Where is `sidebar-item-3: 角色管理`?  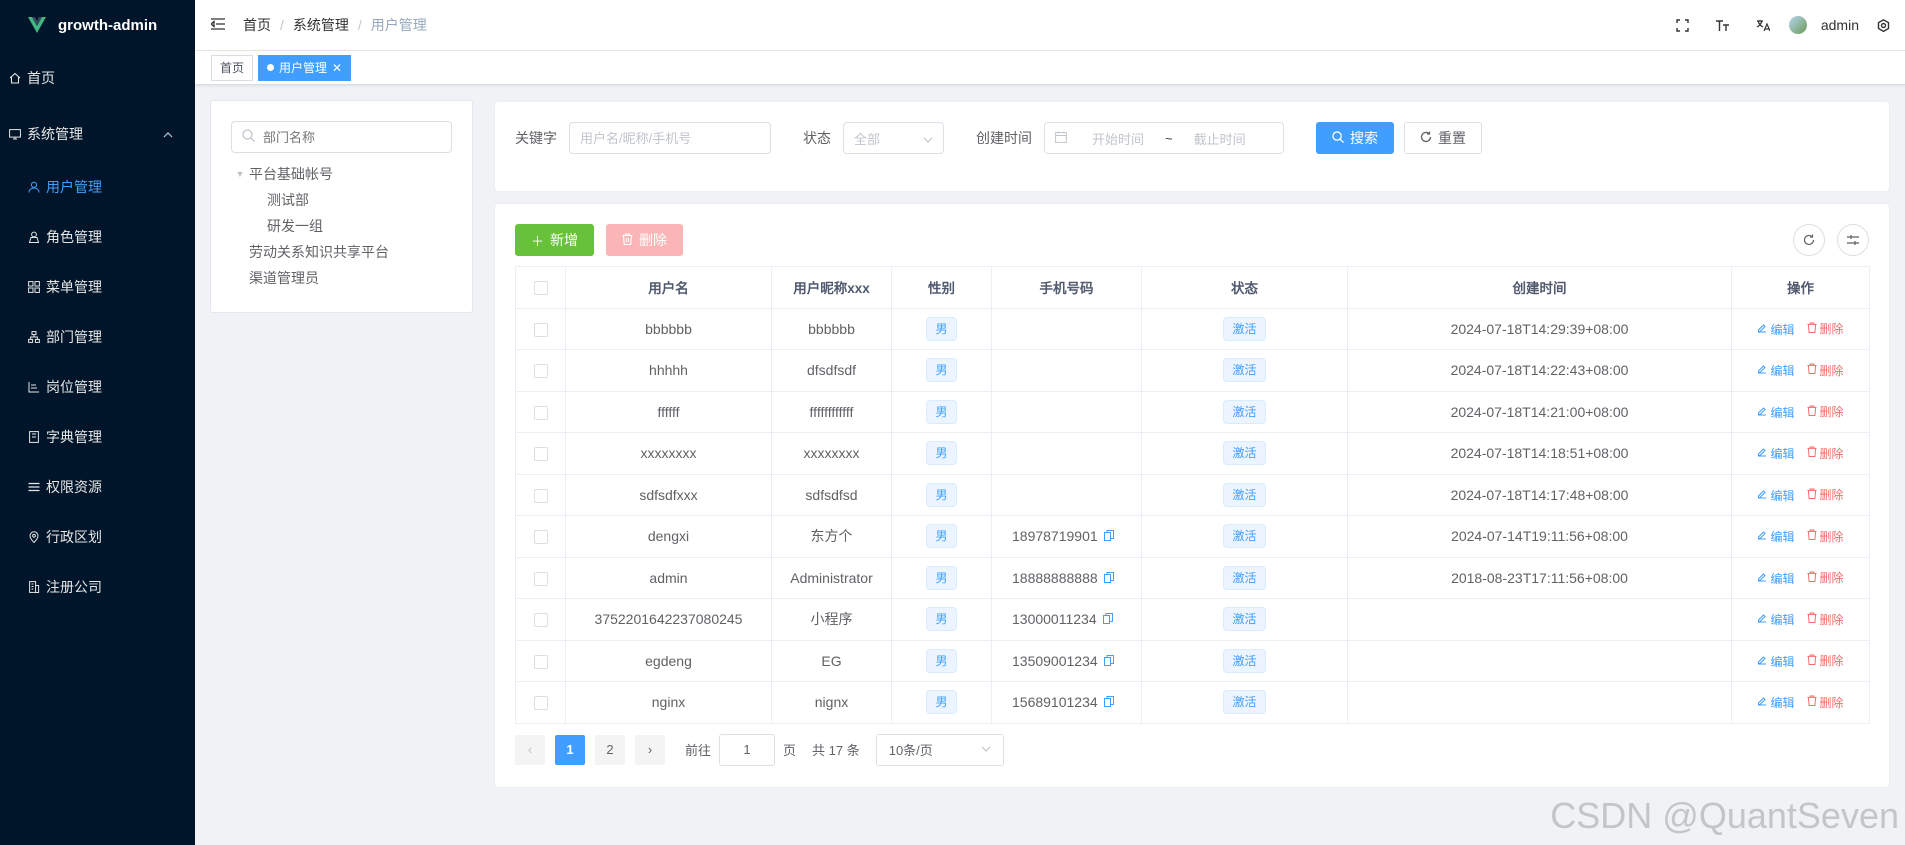
sidebar-item-3: 角色管理 is located at coordinates (97, 237).